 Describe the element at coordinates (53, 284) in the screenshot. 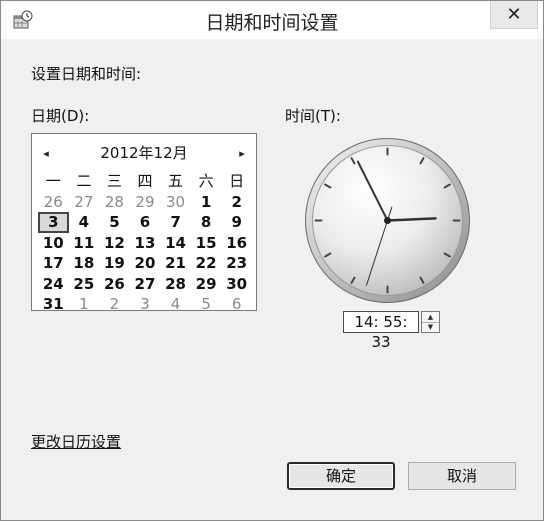

I see `calendar-day: 24` at that location.